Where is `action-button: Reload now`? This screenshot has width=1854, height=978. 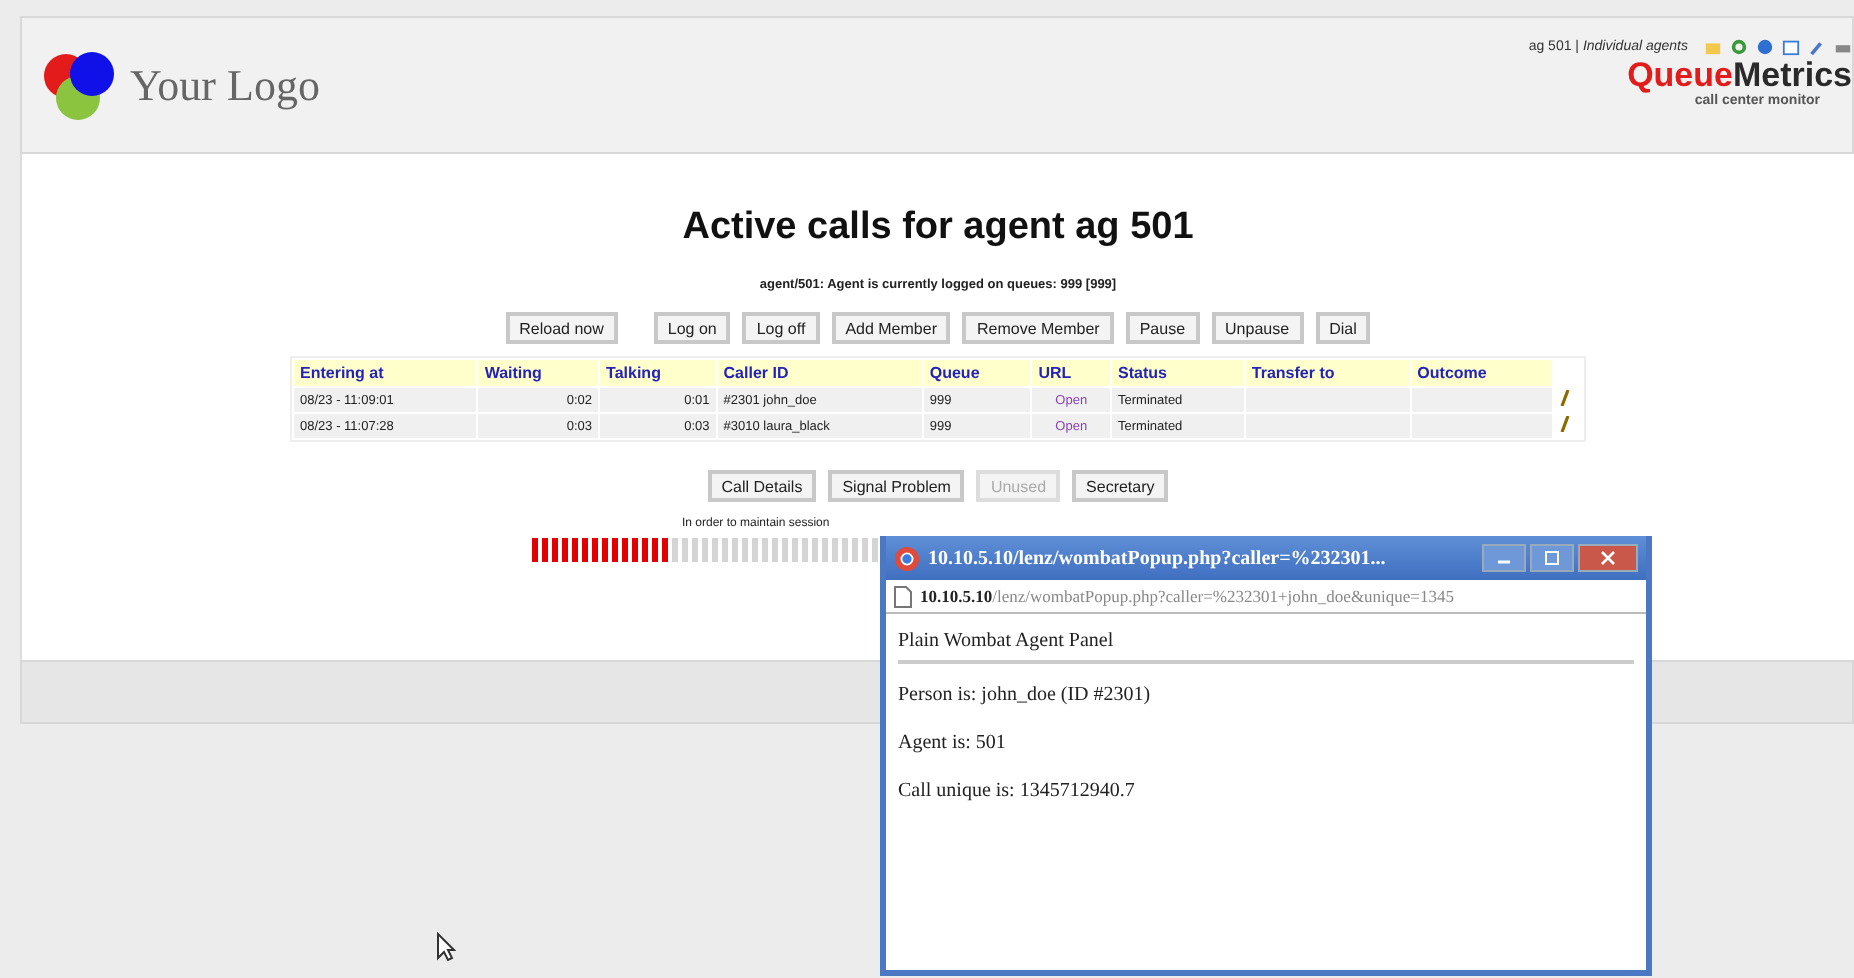 action-button: Reload now is located at coordinates (561, 328).